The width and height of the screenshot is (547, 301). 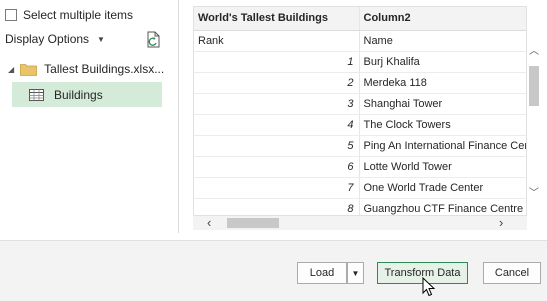 I want to click on rank-cell: 6, so click(x=277, y=167).